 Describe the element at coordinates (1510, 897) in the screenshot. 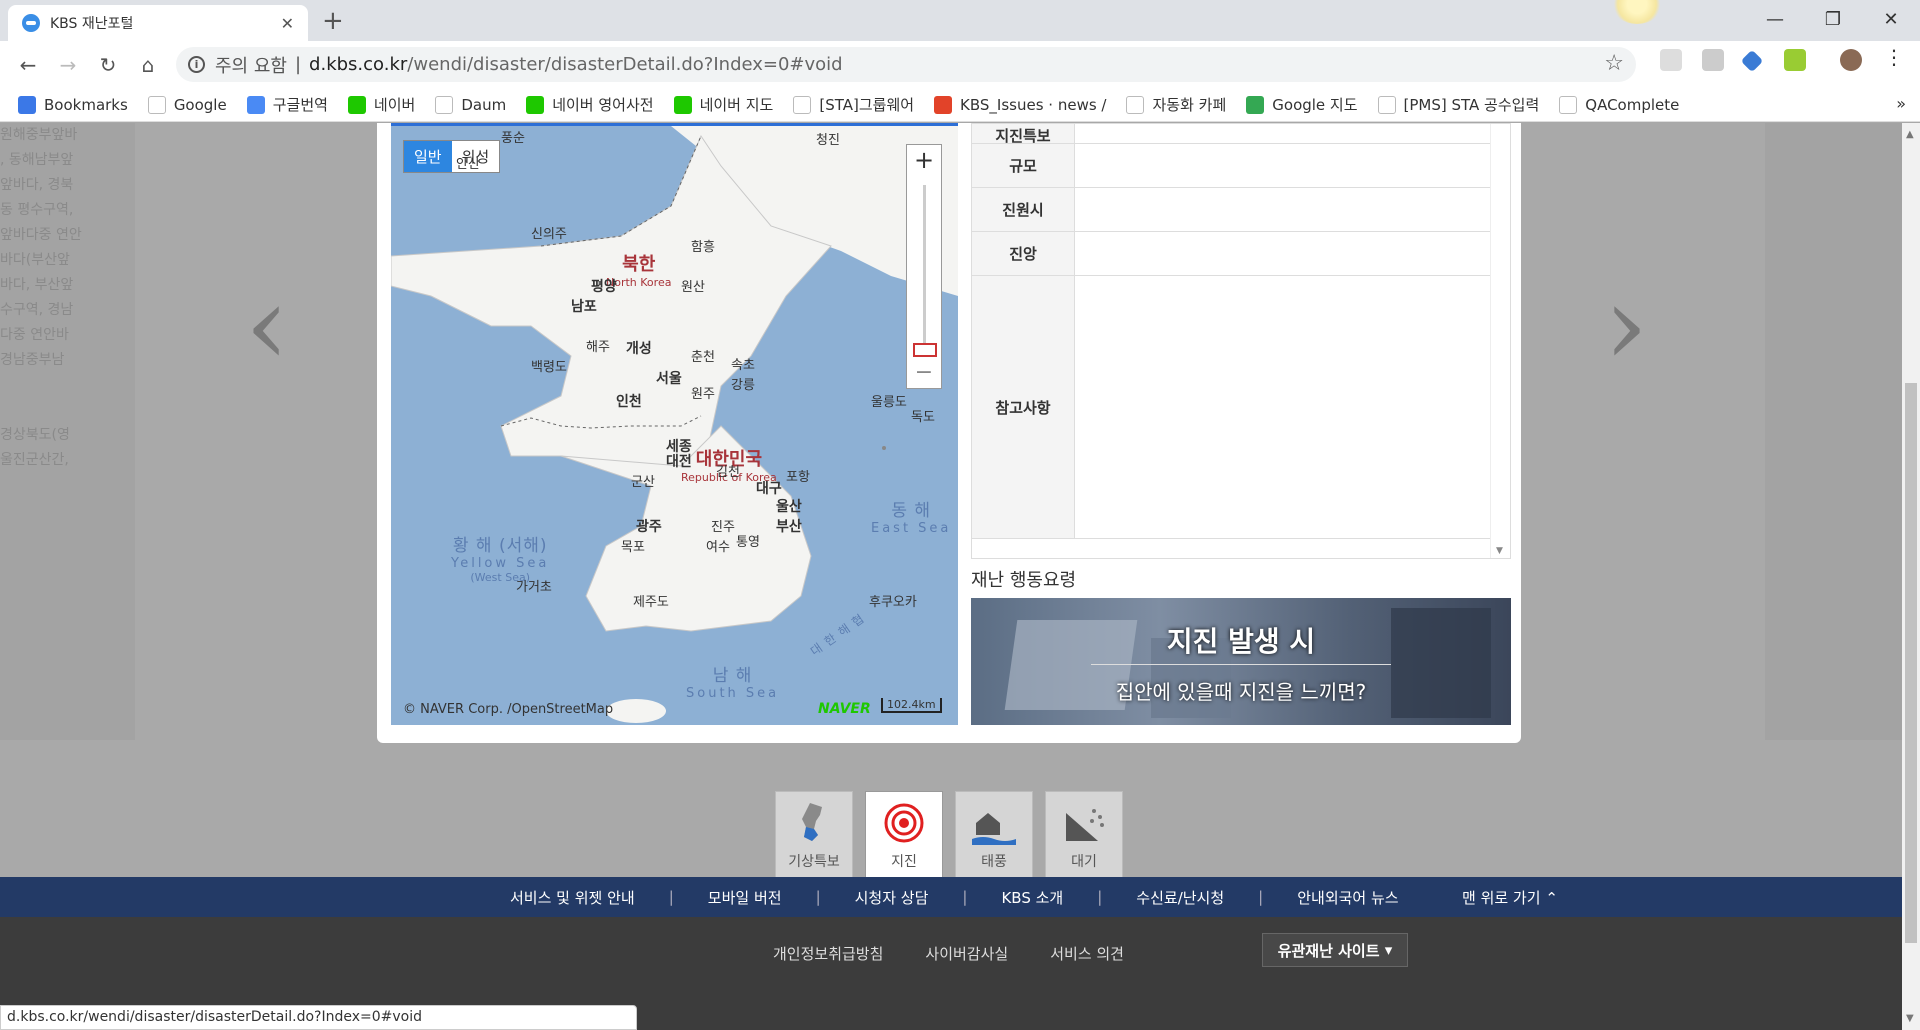

I see `back-to-top-link: 맨 위로 가기 ⌃` at that location.